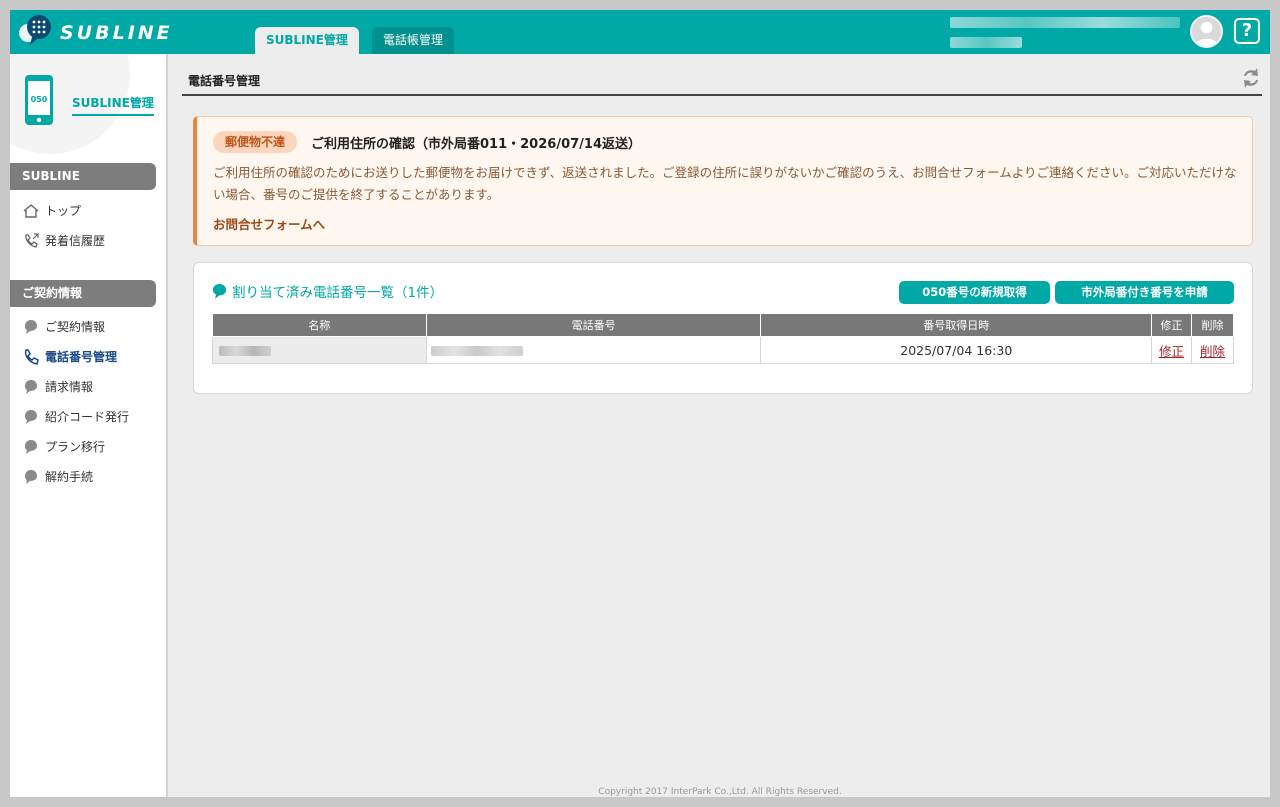 Image resolution: width=1280 pixels, height=807 pixels. I want to click on sidebar-item-label: 解約手続, so click(69, 477).